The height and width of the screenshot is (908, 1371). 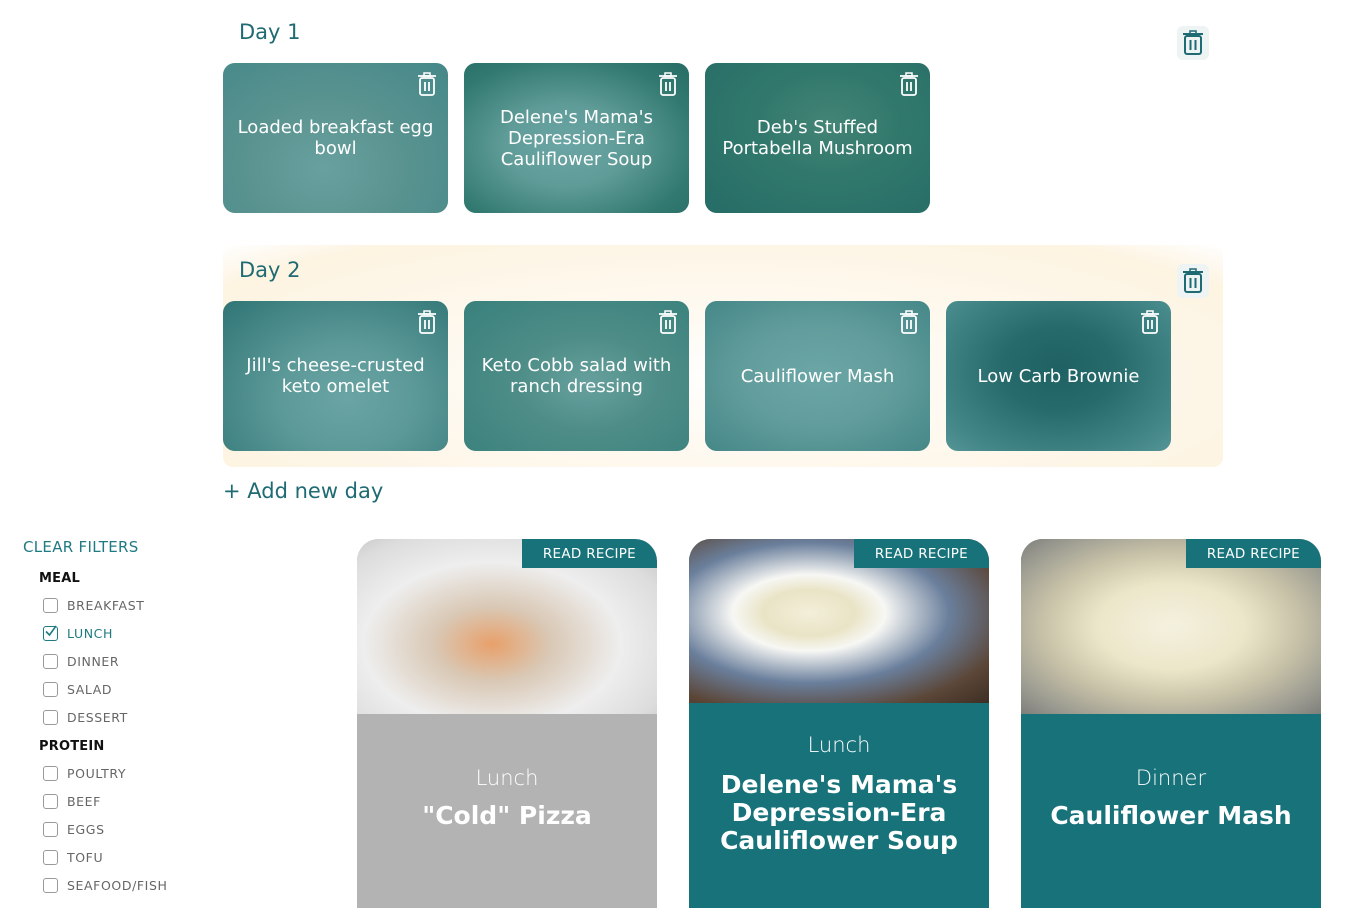 What do you see at coordinates (133, 689) in the screenshot?
I see `filter-option-salad: SALAD` at bounding box center [133, 689].